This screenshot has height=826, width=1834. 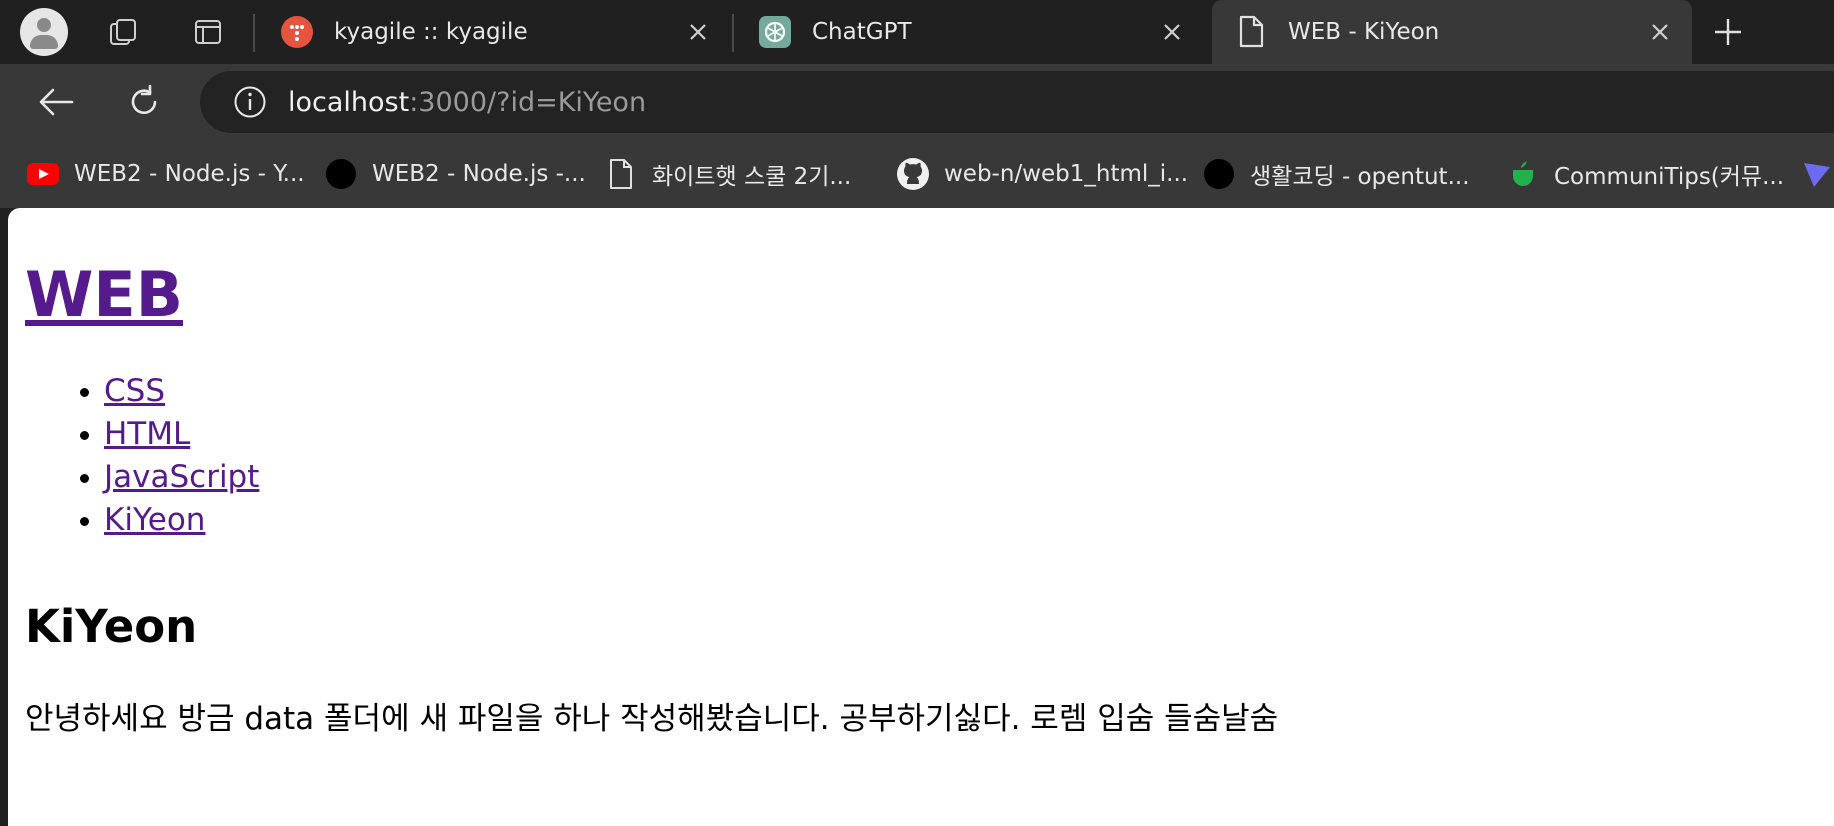 What do you see at coordinates (56, 102) in the screenshot?
I see `back-arrow-icon` at bounding box center [56, 102].